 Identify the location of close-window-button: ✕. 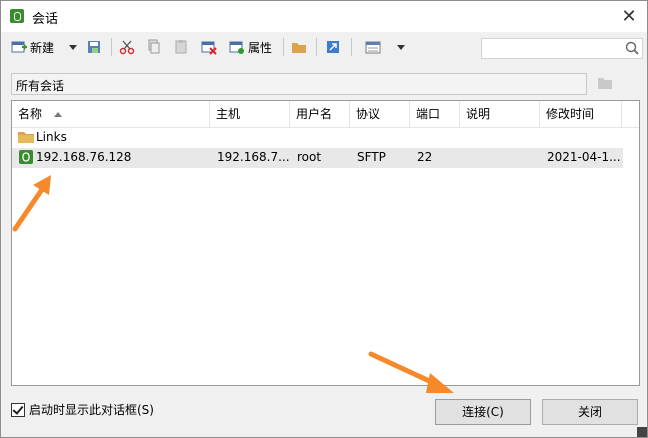
(629, 16).